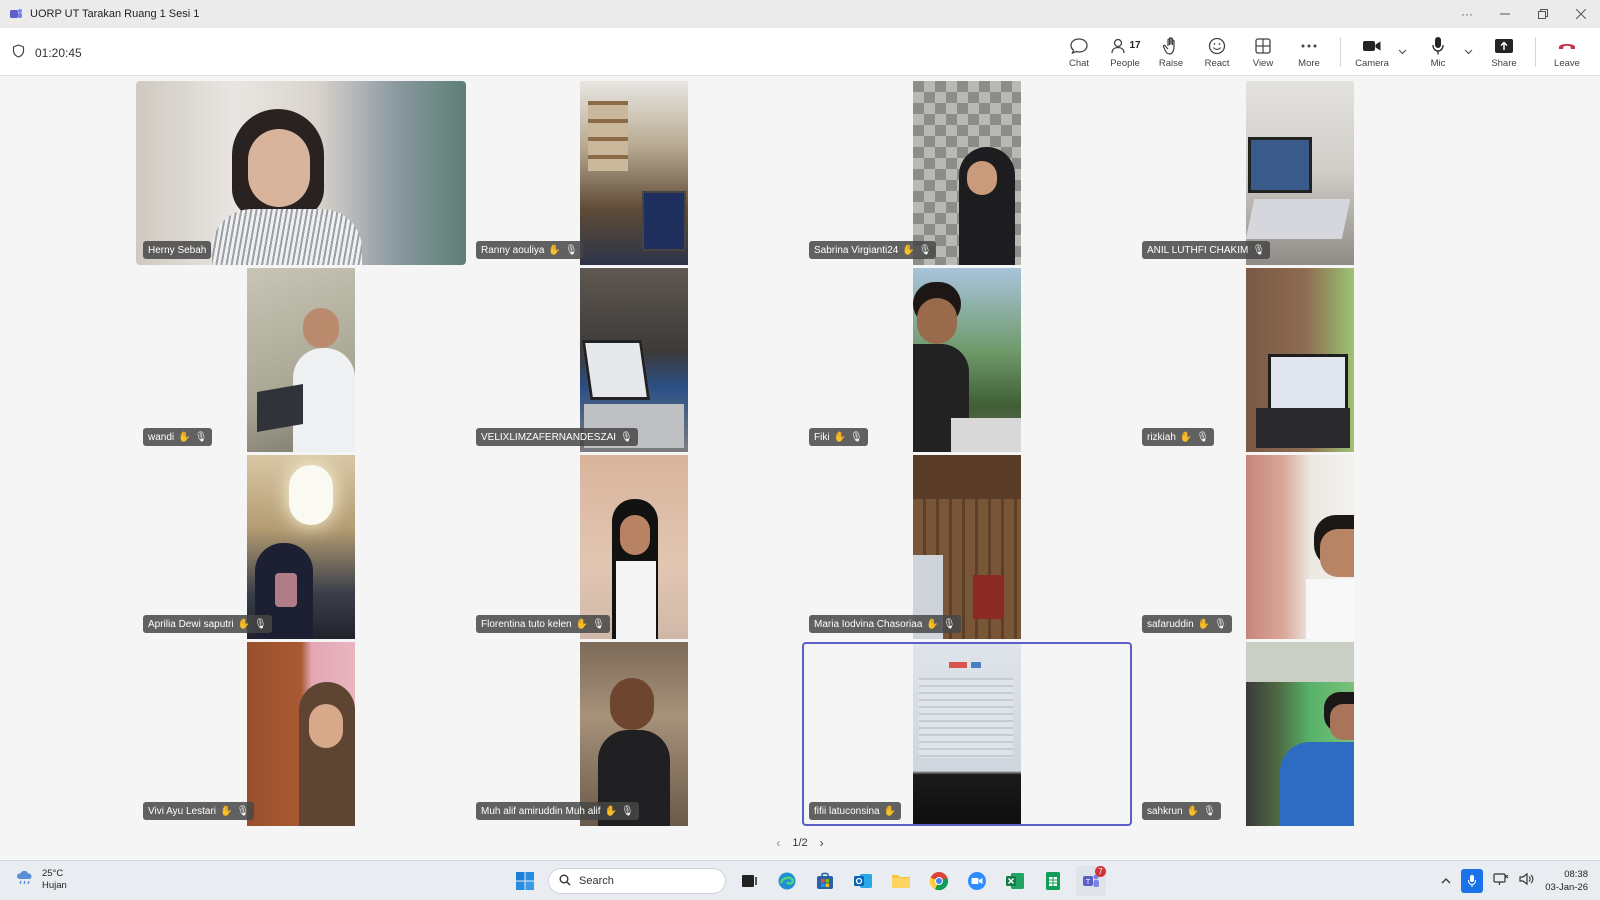 This screenshot has width=1600, height=900. I want to click on people-icon: 17, so click(1125, 46).